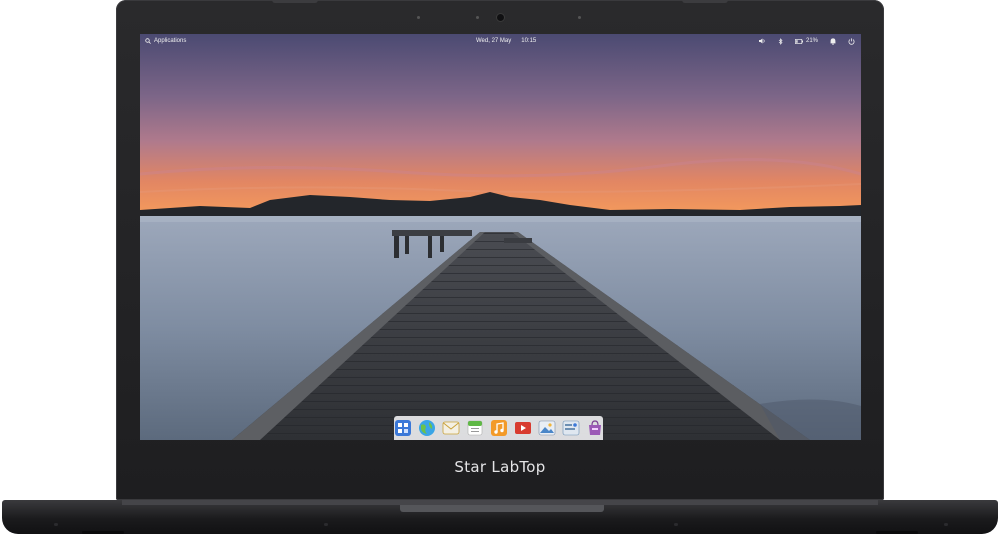  Describe the element at coordinates (571, 428) in the screenshot. I see `system-settings-icon` at that location.